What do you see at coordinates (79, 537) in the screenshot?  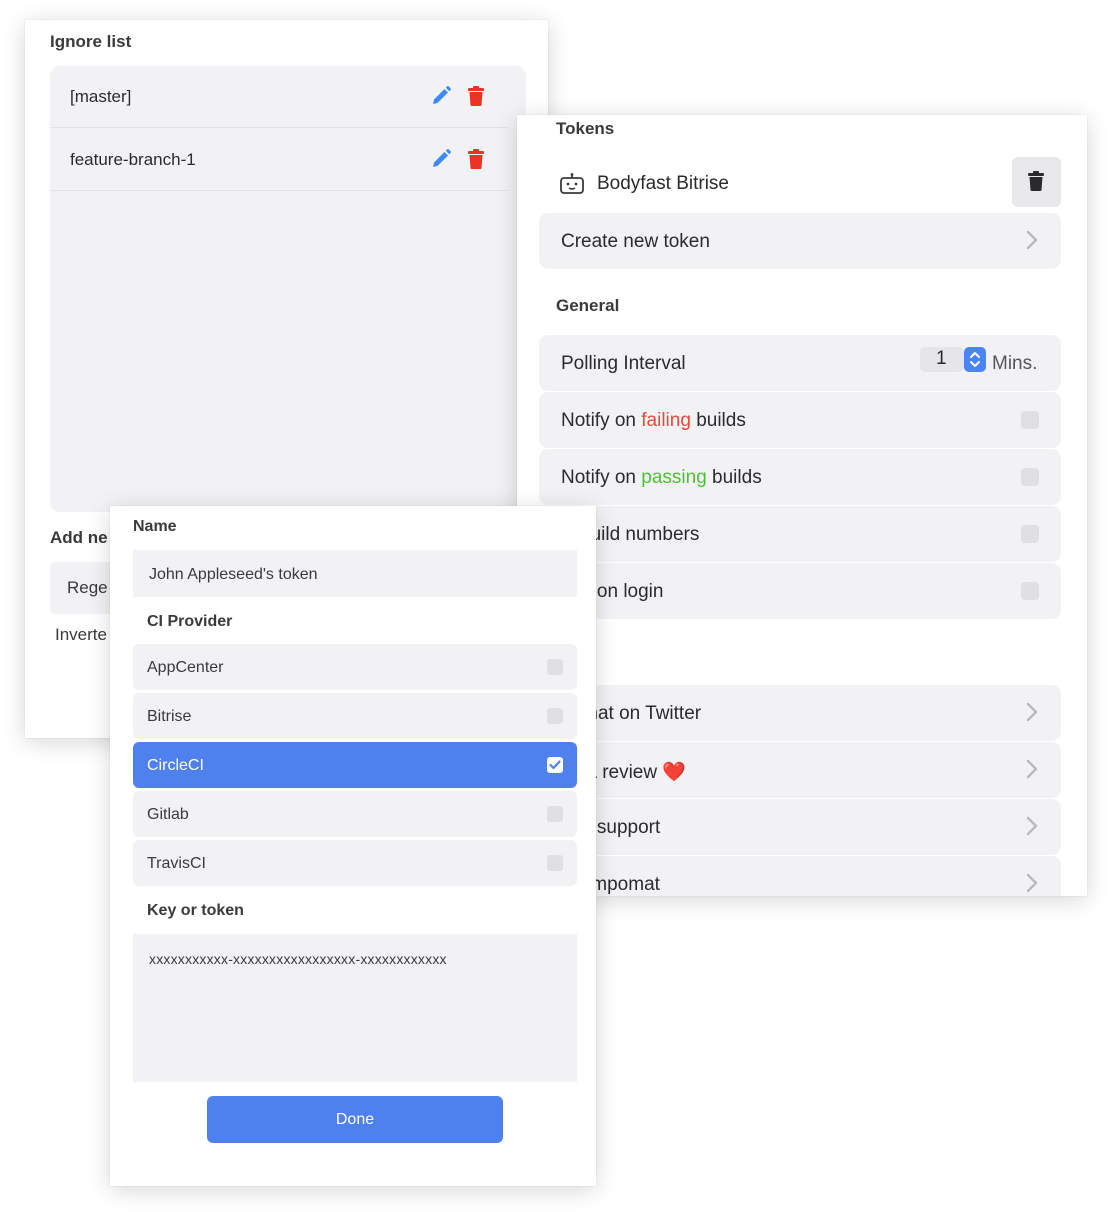 I see `add-new-title: Add ne` at bounding box center [79, 537].